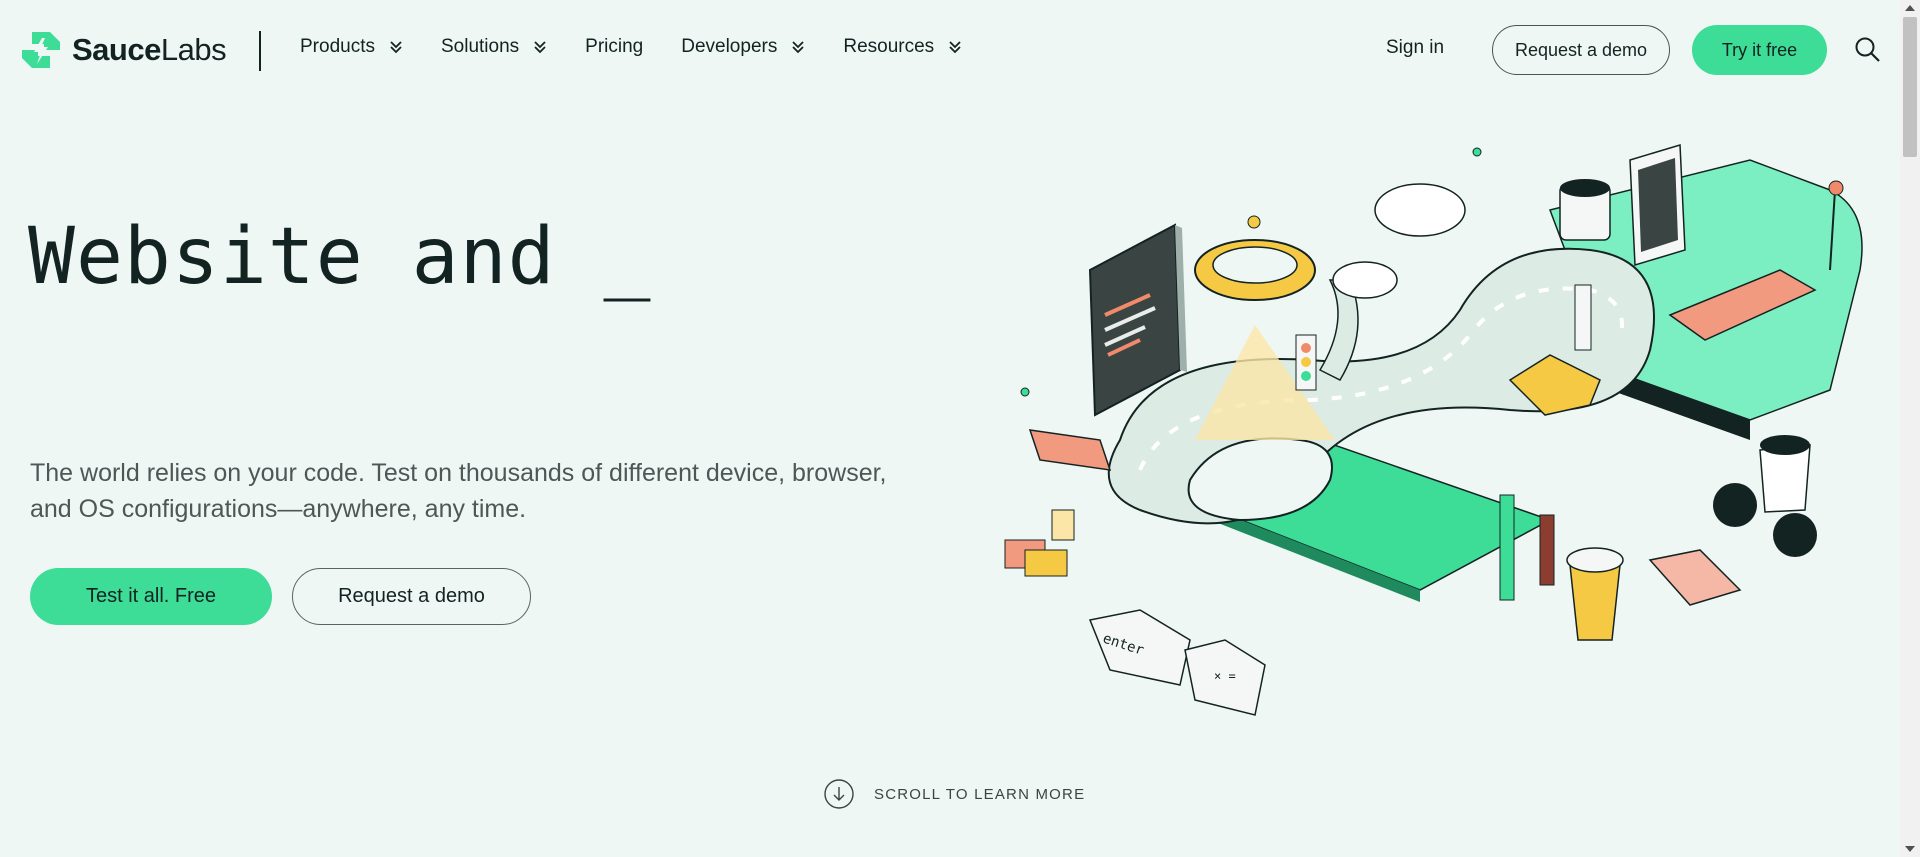 The width and height of the screenshot is (1920, 857). Describe the element at coordinates (1910, 428) in the screenshot. I see `page-scrollbar` at that location.